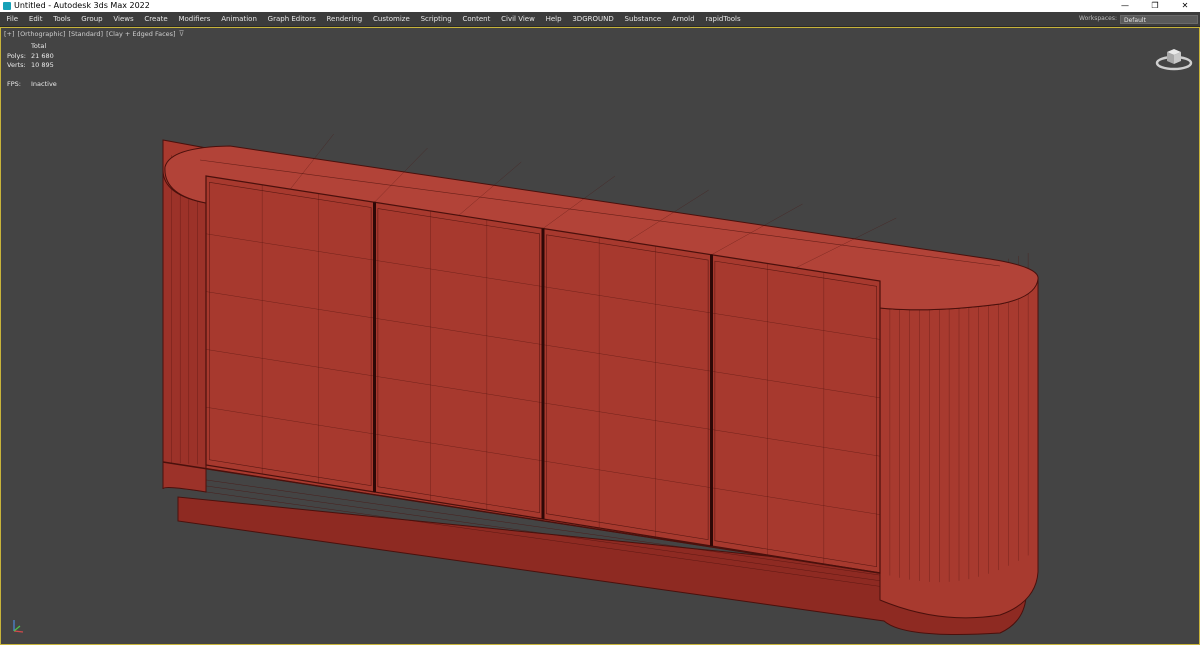 This screenshot has height=645, width=1200. I want to click on menu-item-tools: Tools, so click(62, 19).